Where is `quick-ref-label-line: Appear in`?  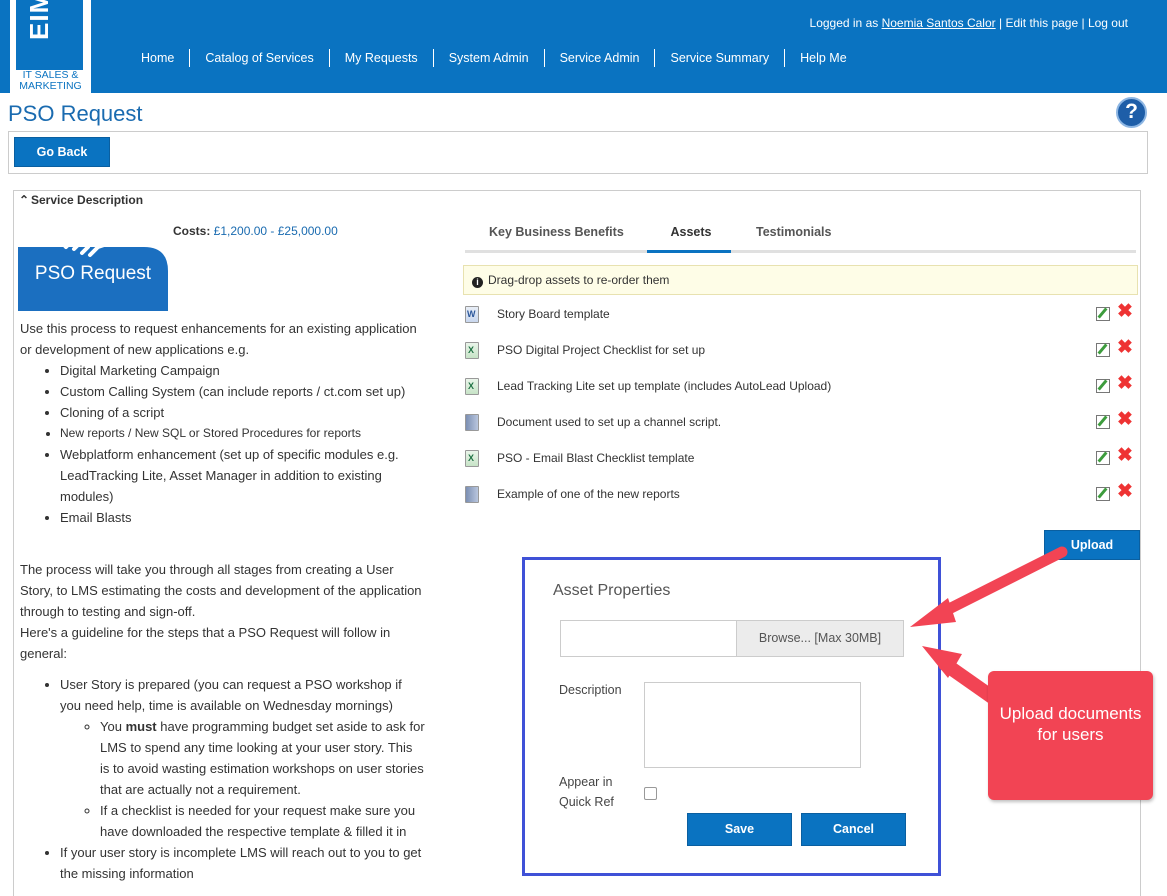 quick-ref-label-line: Appear in is located at coordinates (586, 782).